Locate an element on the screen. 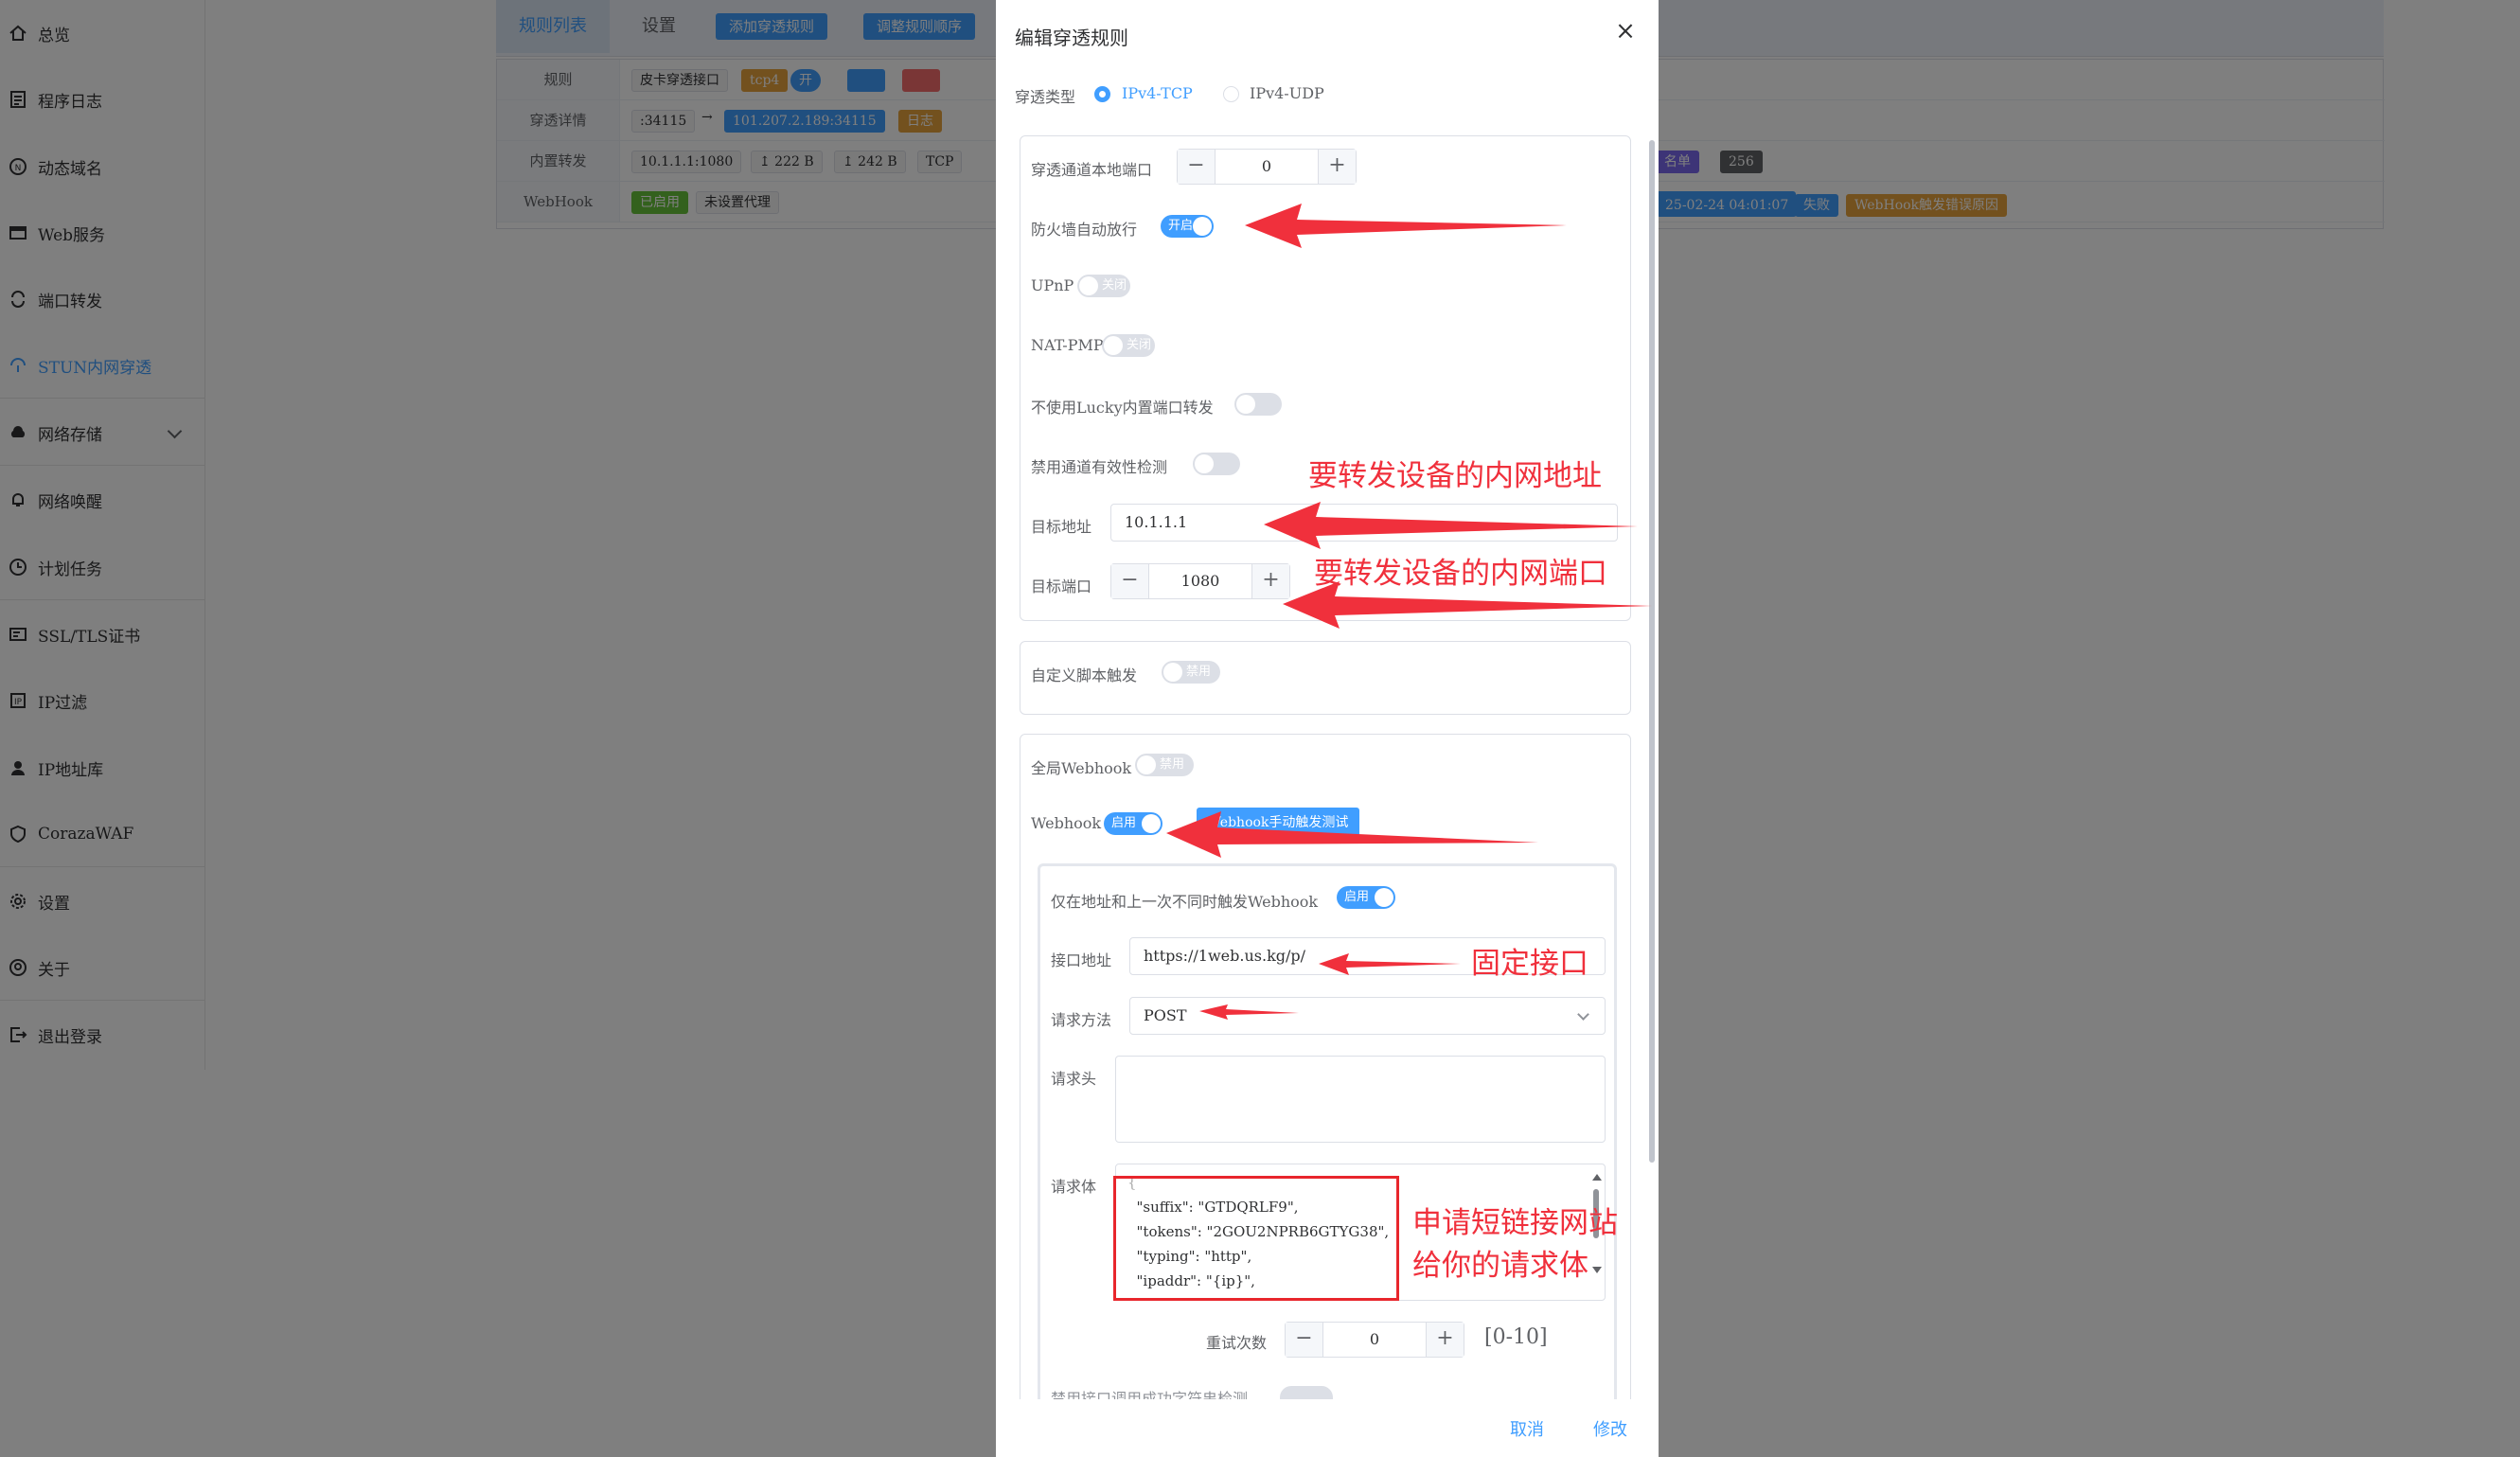  annotation-body-1: 申请短链接网站 is located at coordinates (1515, 1223).